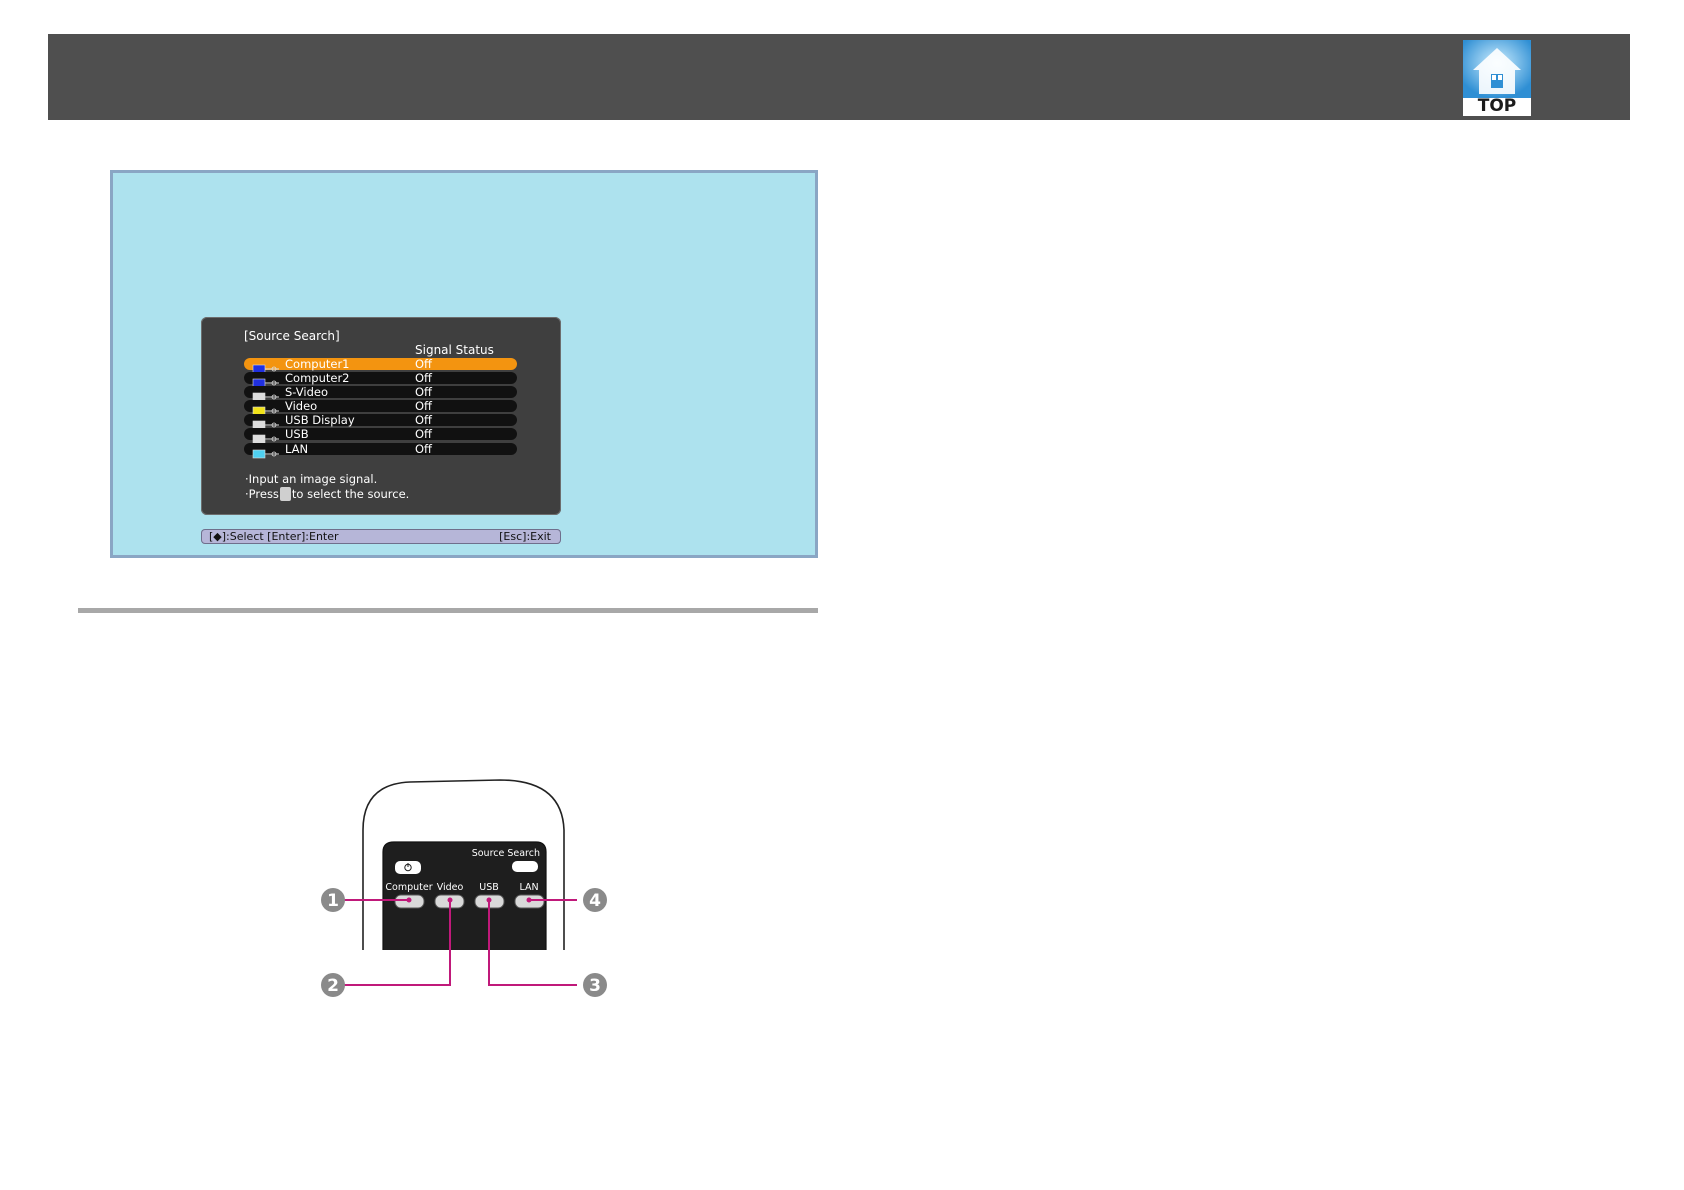 This screenshot has width=1684, height=1190. What do you see at coordinates (311, 479) in the screenshot?
I see `help-line-1: ·Input an image signal.` at bounding box center [311, 479].